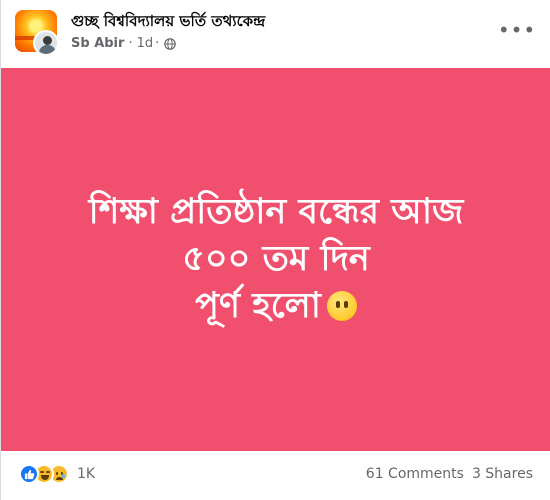  Describe the element at coordinates (170, 43) in the screenshot. I see `globe-icon` at that location.